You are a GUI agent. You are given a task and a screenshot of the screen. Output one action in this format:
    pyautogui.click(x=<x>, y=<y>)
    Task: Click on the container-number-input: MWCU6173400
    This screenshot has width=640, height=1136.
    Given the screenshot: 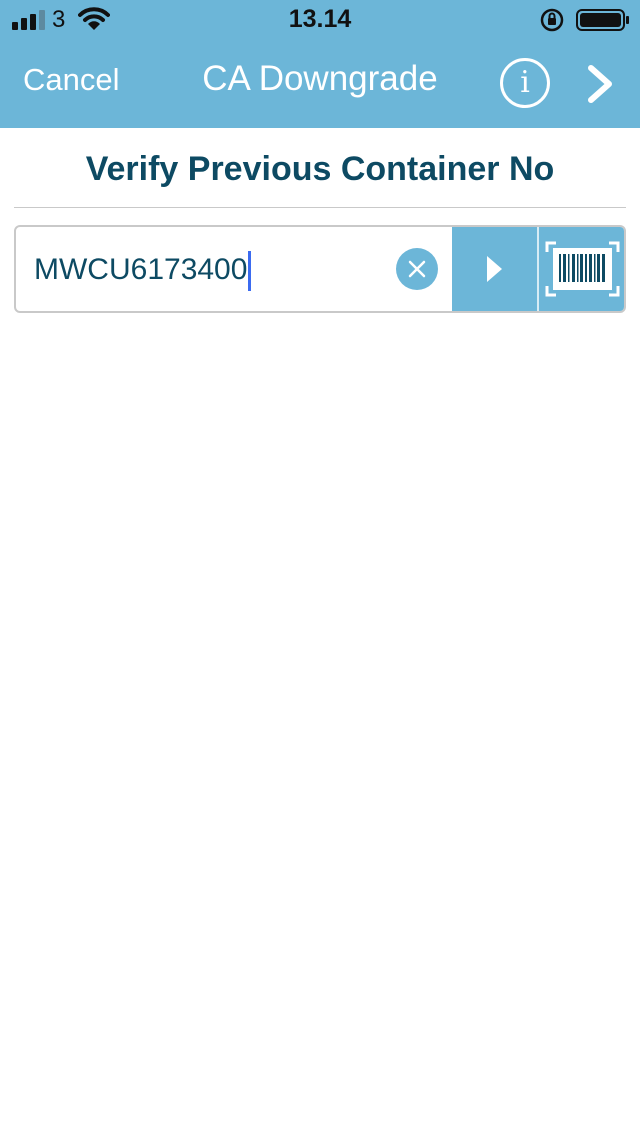 What is the action you would take?
    pyautogui.click(x=234, y=269)
    